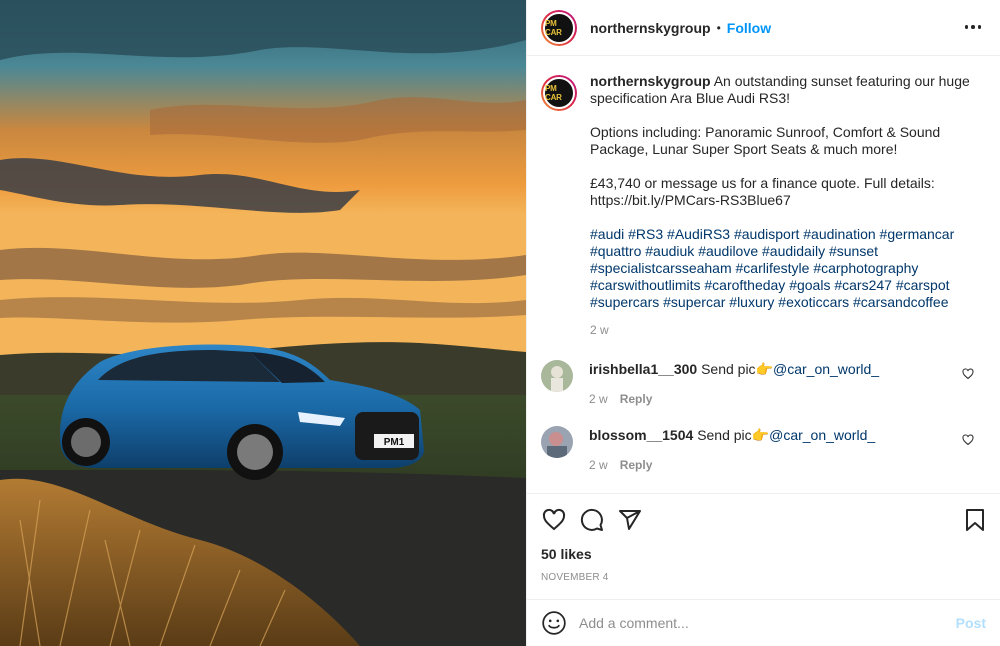 Image resolution: width=1000 pixels, height=646 pixels. Describe the element at coordinates (764, 520) in the screenshot. I see `action-bar` at that location.